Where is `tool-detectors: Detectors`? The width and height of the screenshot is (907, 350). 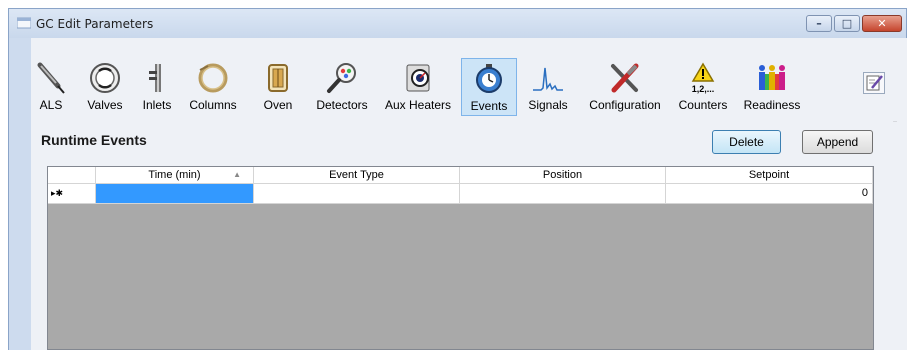 tool-detectors: Detectors is located at coordinates (342, 87).